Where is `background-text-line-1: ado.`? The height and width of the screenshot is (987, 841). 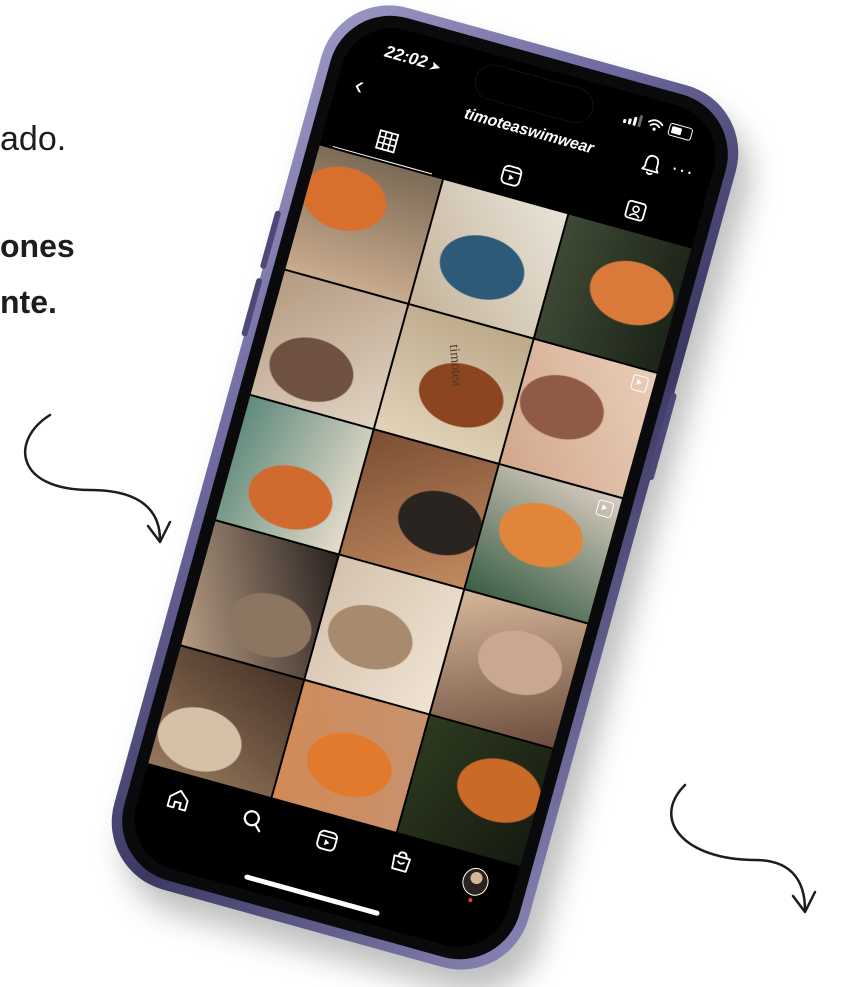 background-text-line-1: ado. is located at coordinates (33, 139).